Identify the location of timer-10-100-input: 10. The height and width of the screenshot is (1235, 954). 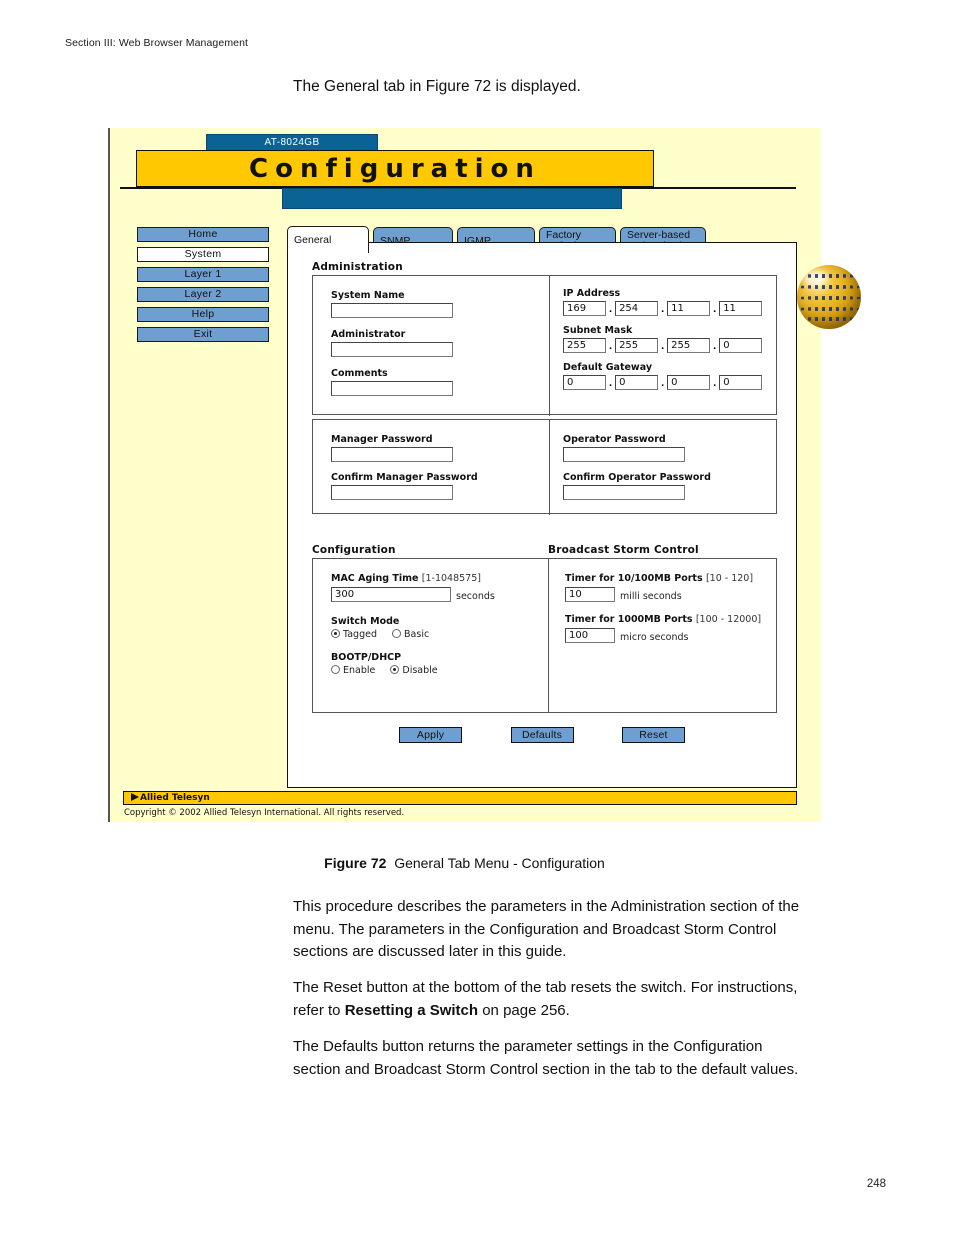
(590, 595).